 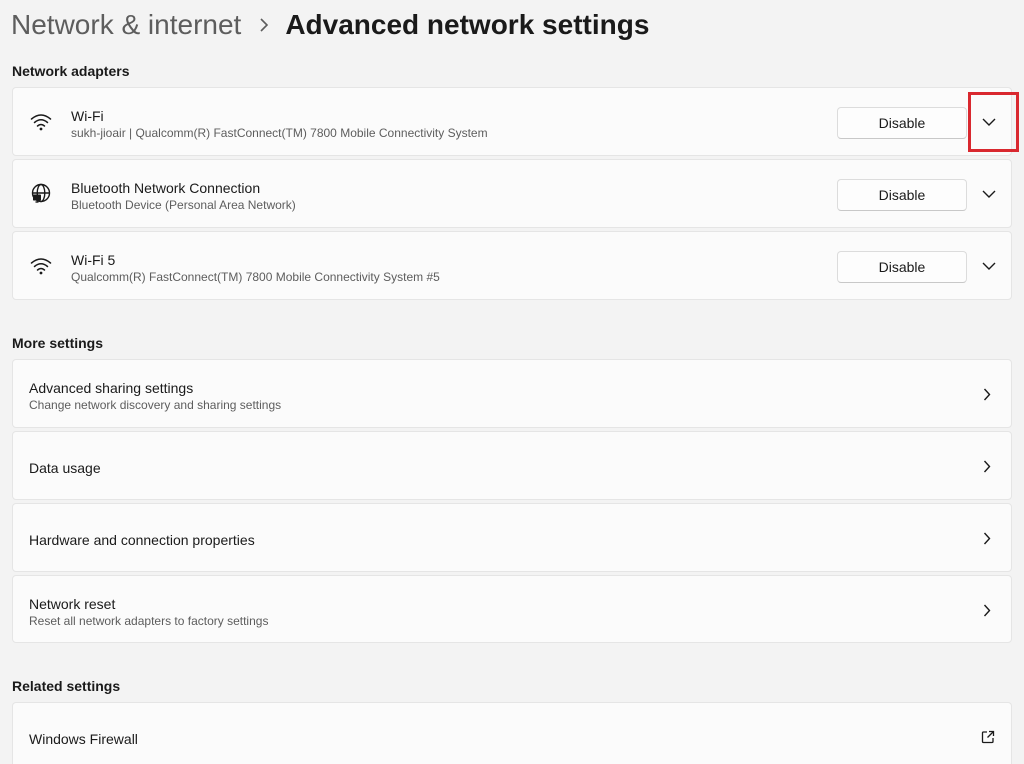 What do you see at coordinates (41, 194) in the screenshot?
I see `globe-network-icon` at bounding box center [41, 194].